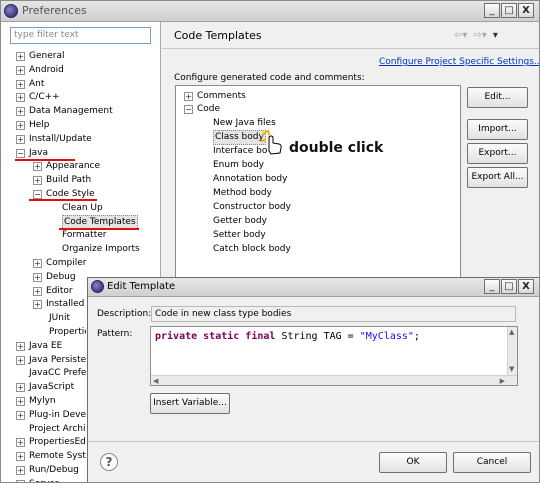 The image size is (540, 483). Describe the element at coordinates (386, 336) in the screenshot. I see `pattern-string: "MyClass"` at that location.